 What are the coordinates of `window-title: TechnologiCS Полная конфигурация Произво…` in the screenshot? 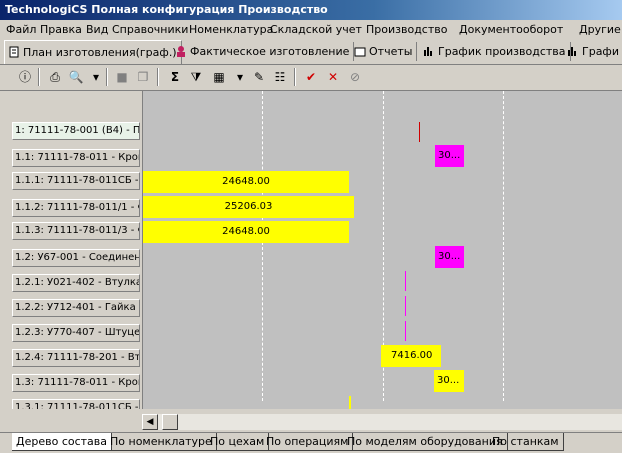 It's located at (166, 9).